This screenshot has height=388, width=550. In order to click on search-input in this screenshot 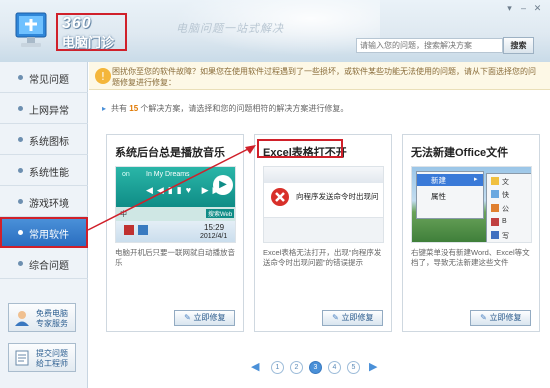, I will do `click(429, 45)`.